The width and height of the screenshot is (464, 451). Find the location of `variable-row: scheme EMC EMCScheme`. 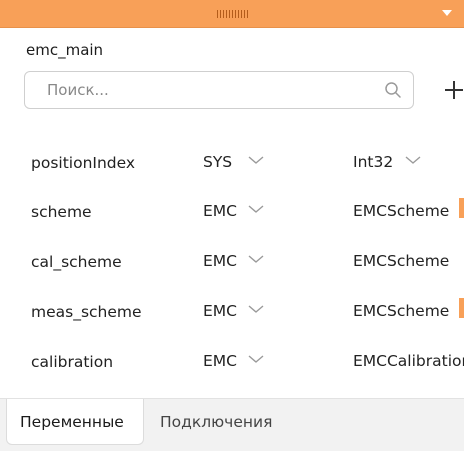

variable-row: scheme EMC EMCScheme is located at coordinates (232, 213).